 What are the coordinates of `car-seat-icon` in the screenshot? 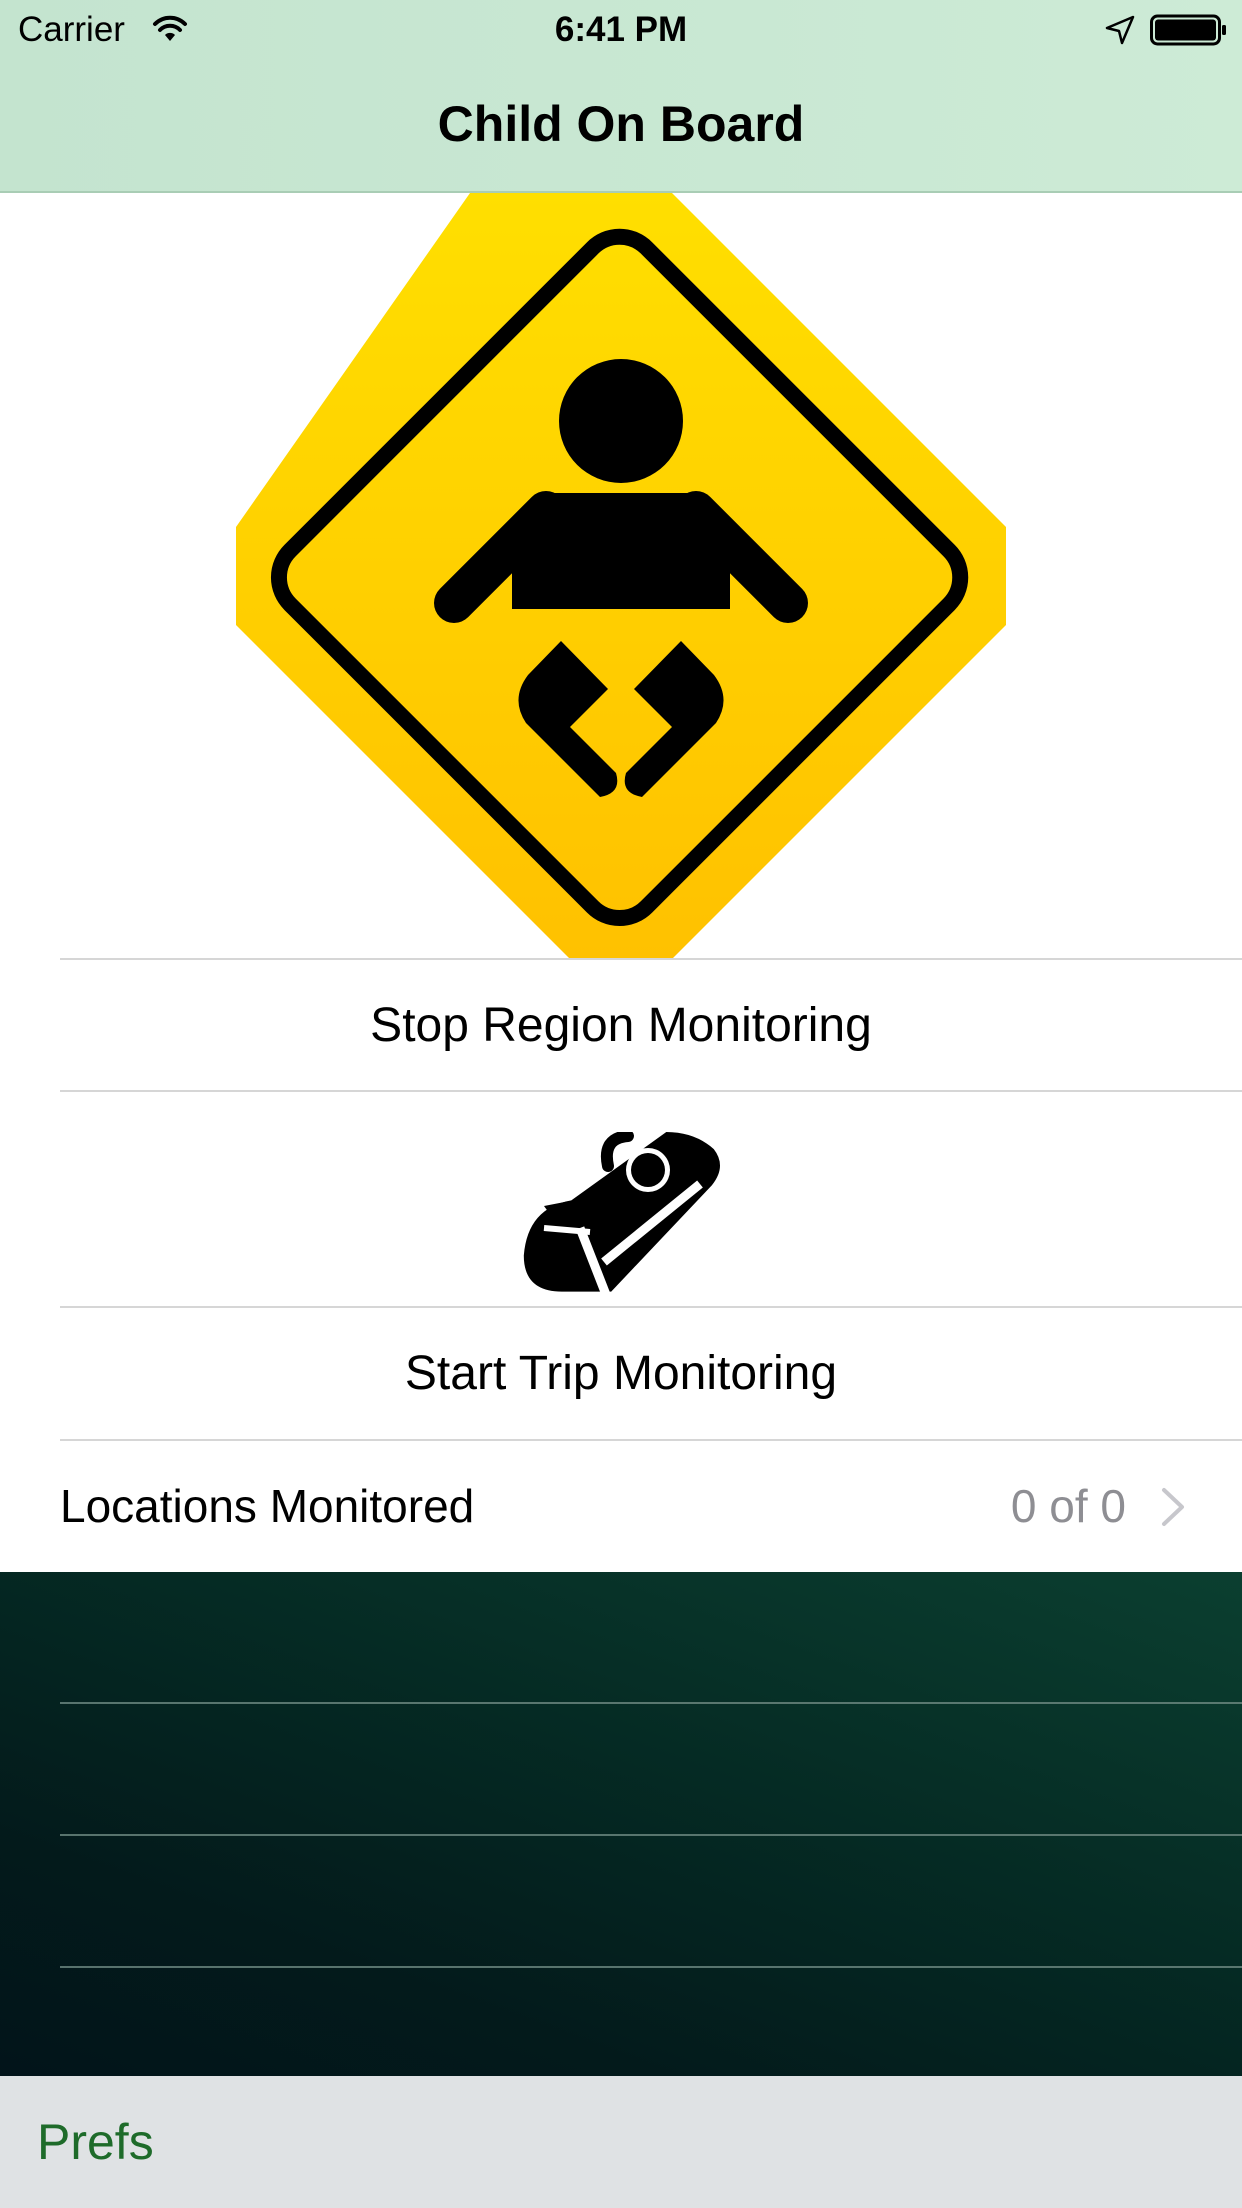 It's located at (622, 1221).